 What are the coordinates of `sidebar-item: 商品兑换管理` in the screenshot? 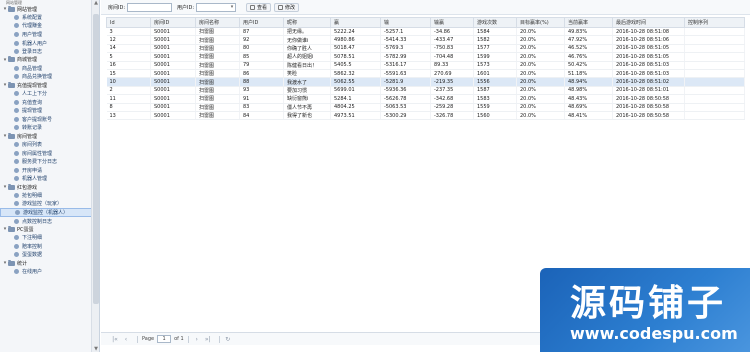 It's located at (49, 77).